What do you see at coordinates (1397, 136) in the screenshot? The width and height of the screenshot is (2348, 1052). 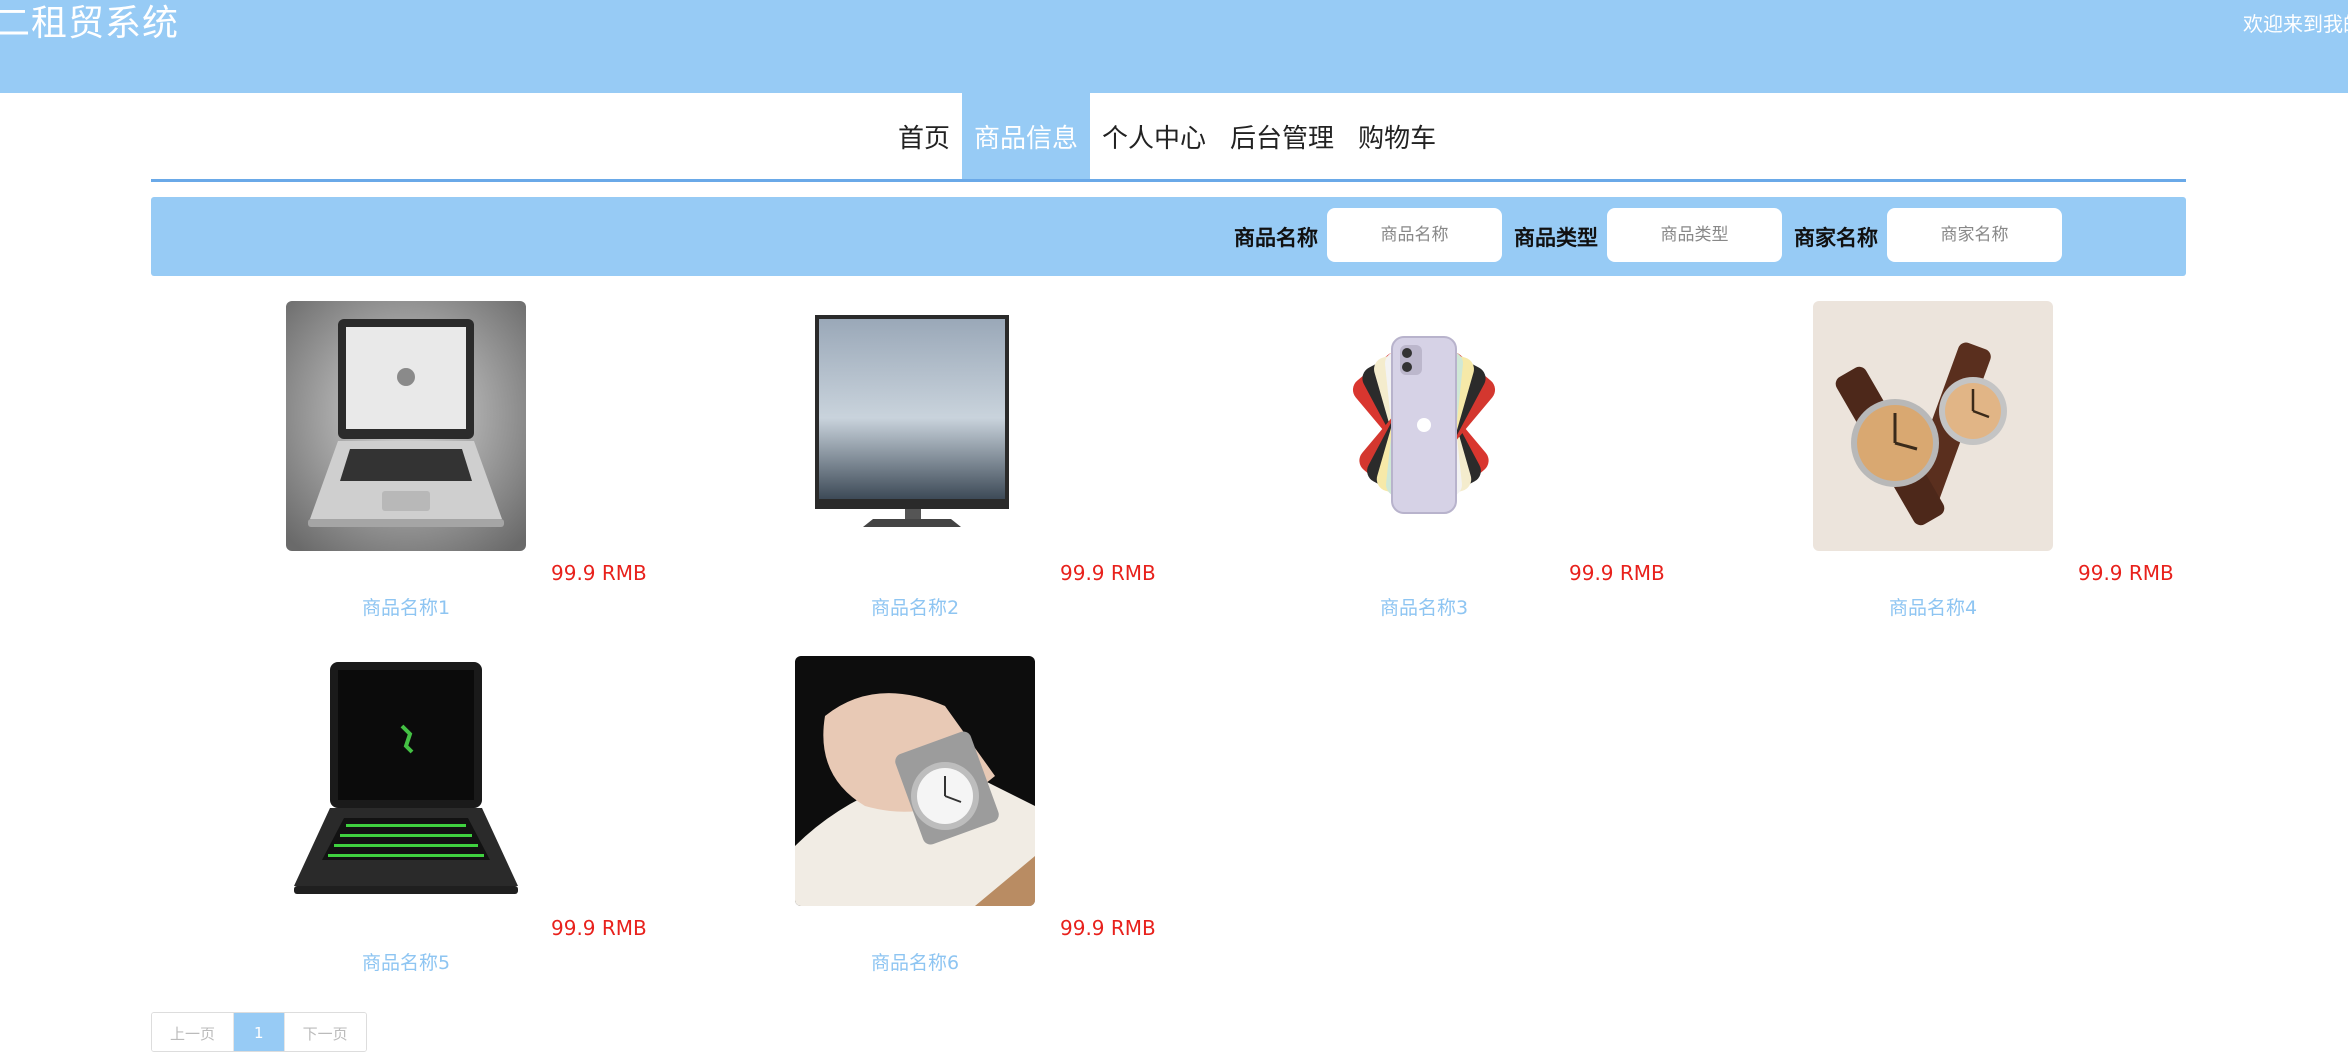 I see `nav-cart: 购物车` at bounding box center [1397, 136].